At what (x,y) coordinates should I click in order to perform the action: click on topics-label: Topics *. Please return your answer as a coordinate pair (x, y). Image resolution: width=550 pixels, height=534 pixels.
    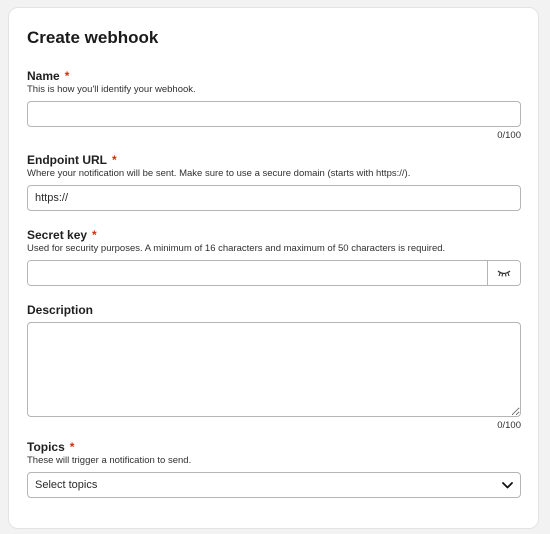
    Looking at the image, I should click on (274, 447).